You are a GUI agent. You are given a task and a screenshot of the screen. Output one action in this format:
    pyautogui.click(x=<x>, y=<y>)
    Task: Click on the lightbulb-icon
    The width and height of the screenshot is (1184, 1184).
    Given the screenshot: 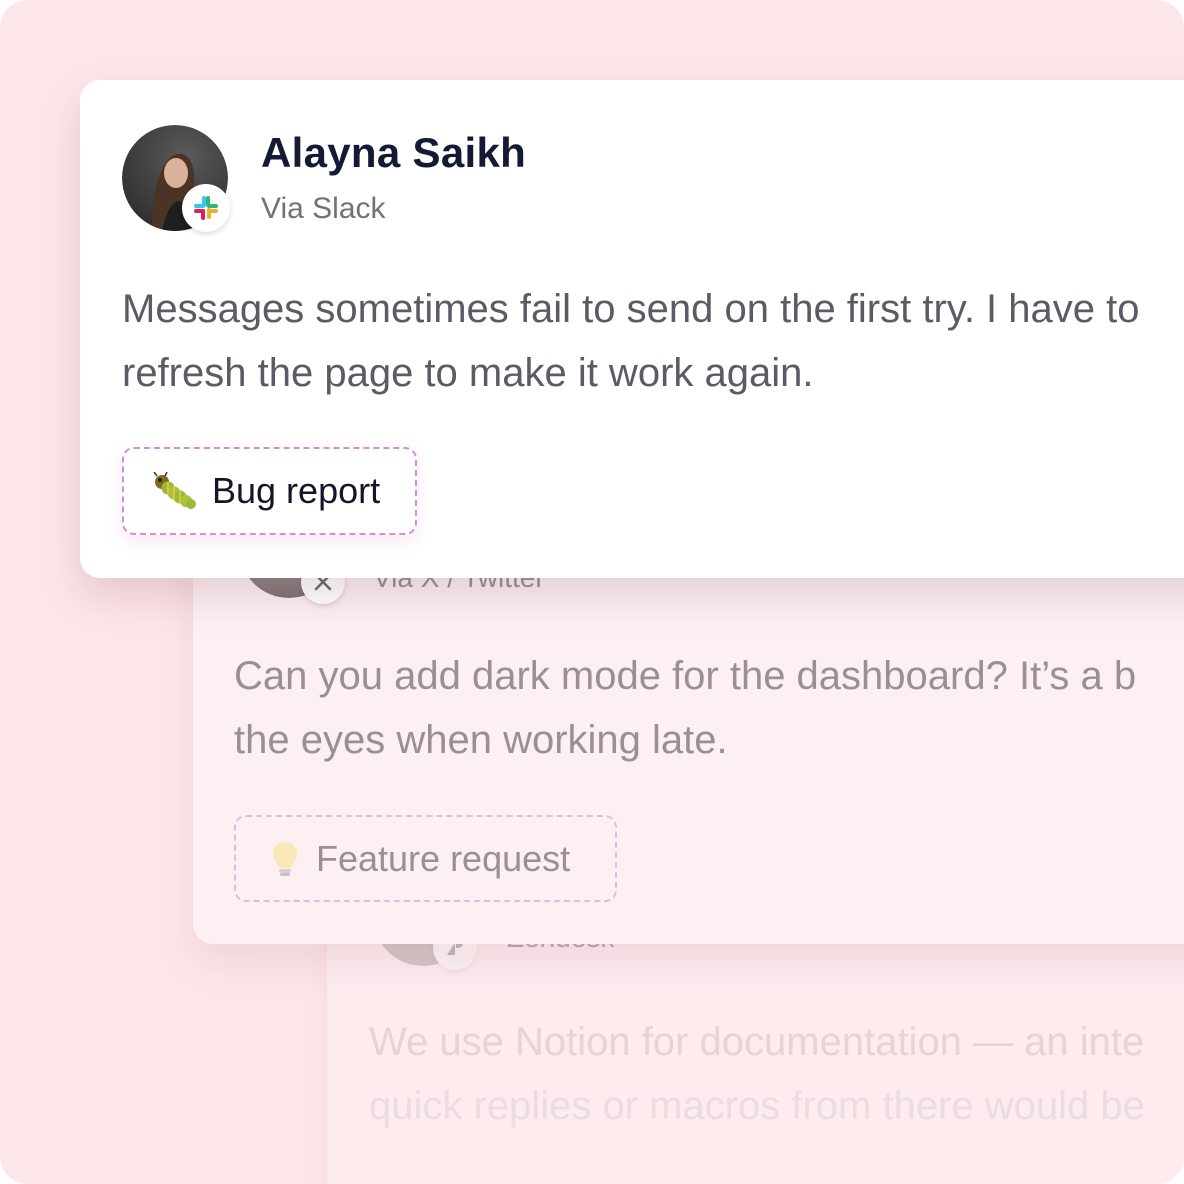 What is the action you would take?
    pyautogui.click(x=285, y=859)
    